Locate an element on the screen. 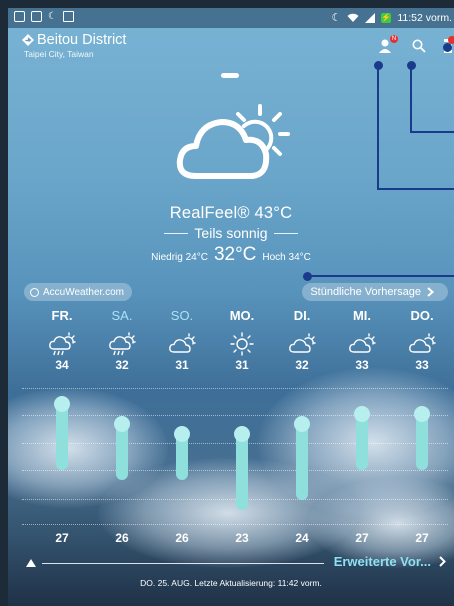  forecast-day: SO. 31 is located at coordinates (182, 340).